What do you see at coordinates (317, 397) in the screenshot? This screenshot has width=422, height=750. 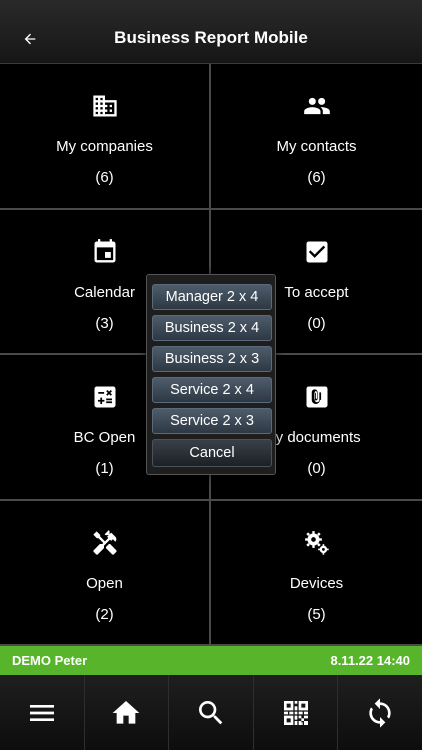 I see `attachment-icon` at bounding box center [317, 397].